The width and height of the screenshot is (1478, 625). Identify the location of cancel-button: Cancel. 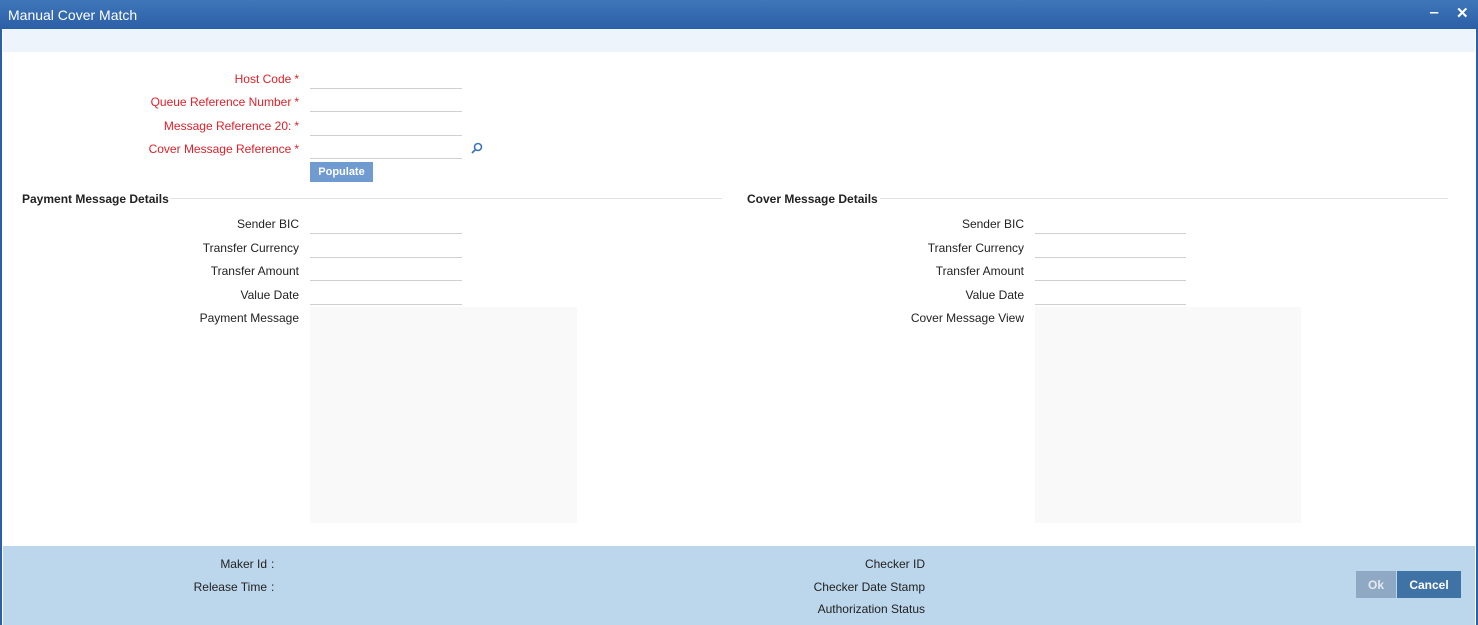
(1429, 584).